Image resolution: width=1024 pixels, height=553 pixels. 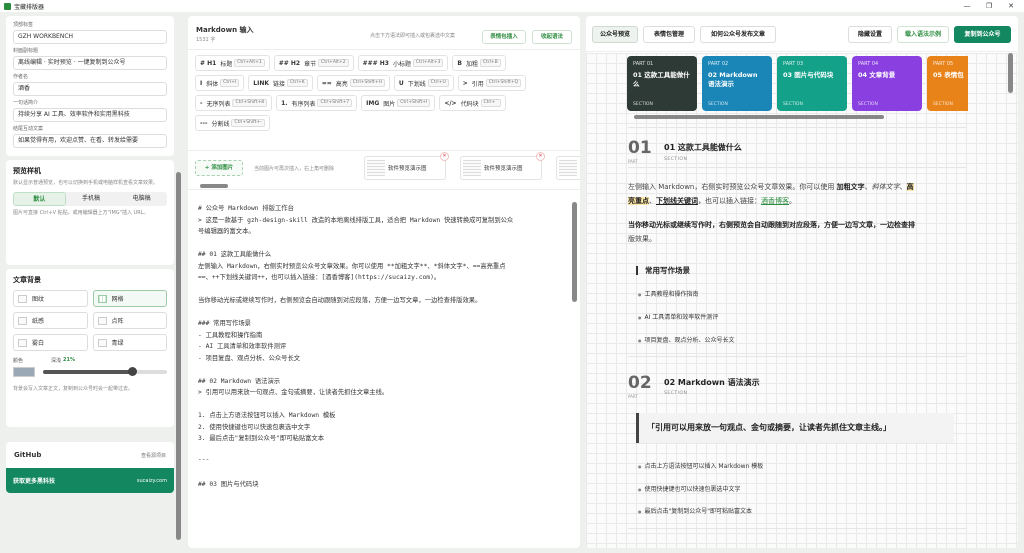 What do you see at coordinates (226, 231) in the screenshot?
I see `editor-line: 号编辑器的富文本。` at bounding box center [226, 231].